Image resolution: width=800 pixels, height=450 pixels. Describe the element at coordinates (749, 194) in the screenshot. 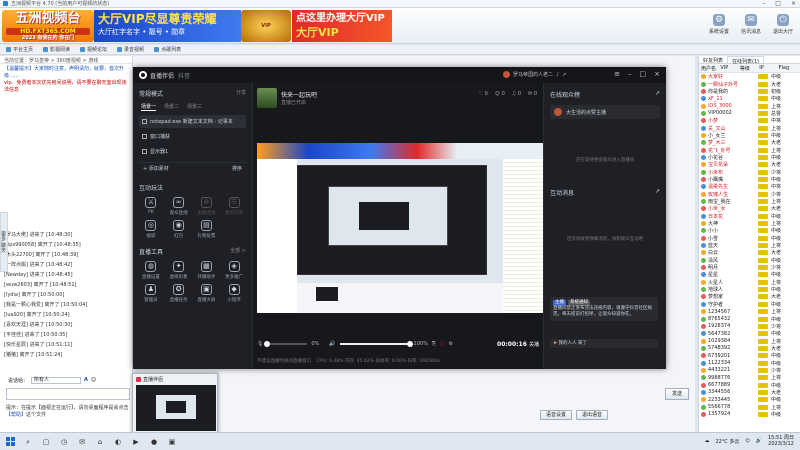

I see `table-row: 玫瑰人生 少将` at that location.